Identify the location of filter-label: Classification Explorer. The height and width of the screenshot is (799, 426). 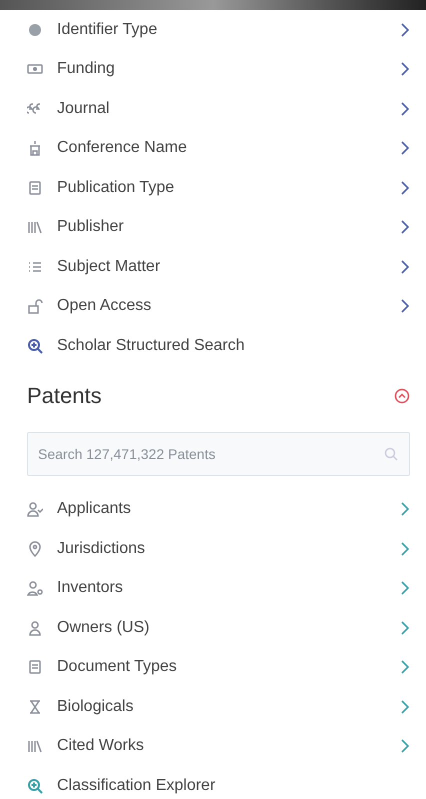
(233, 786).